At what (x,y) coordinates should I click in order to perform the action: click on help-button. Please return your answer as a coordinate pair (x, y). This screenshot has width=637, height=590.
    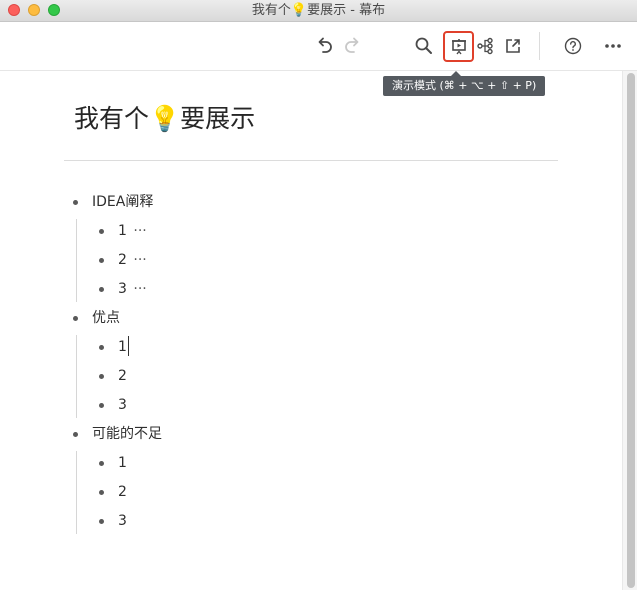
    Looking at the image, I should click on (573, 46).